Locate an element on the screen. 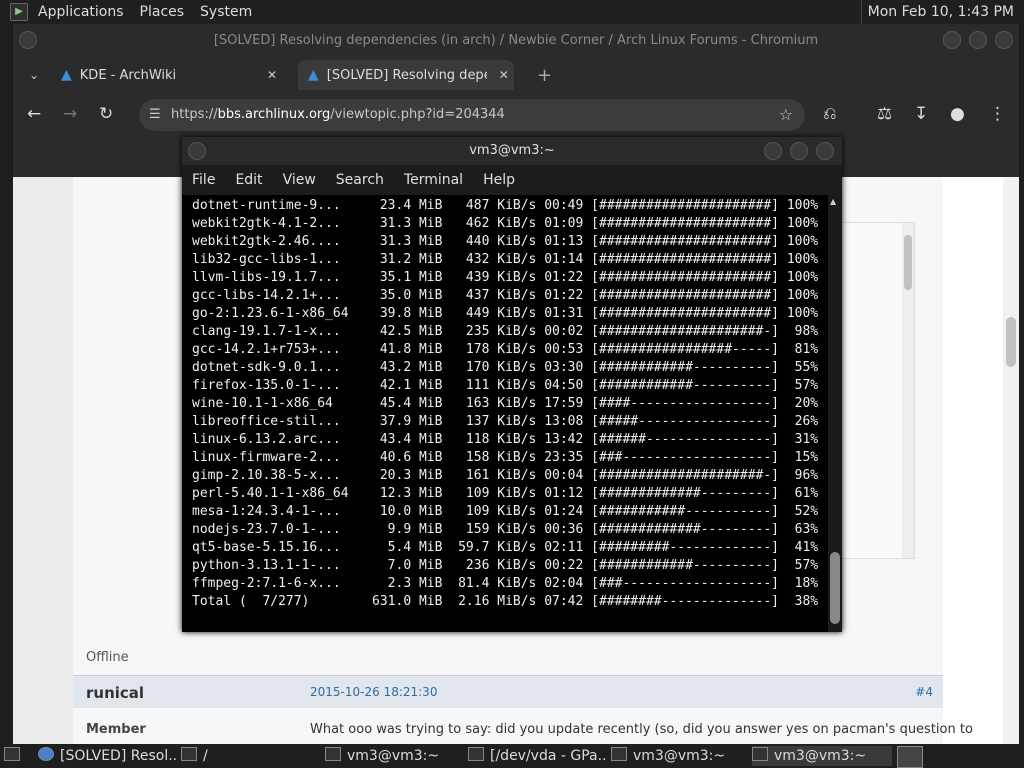 The width and height of the screenshot is (1024, 768). applications-menu: Applications is located at coordinates (81, 12).